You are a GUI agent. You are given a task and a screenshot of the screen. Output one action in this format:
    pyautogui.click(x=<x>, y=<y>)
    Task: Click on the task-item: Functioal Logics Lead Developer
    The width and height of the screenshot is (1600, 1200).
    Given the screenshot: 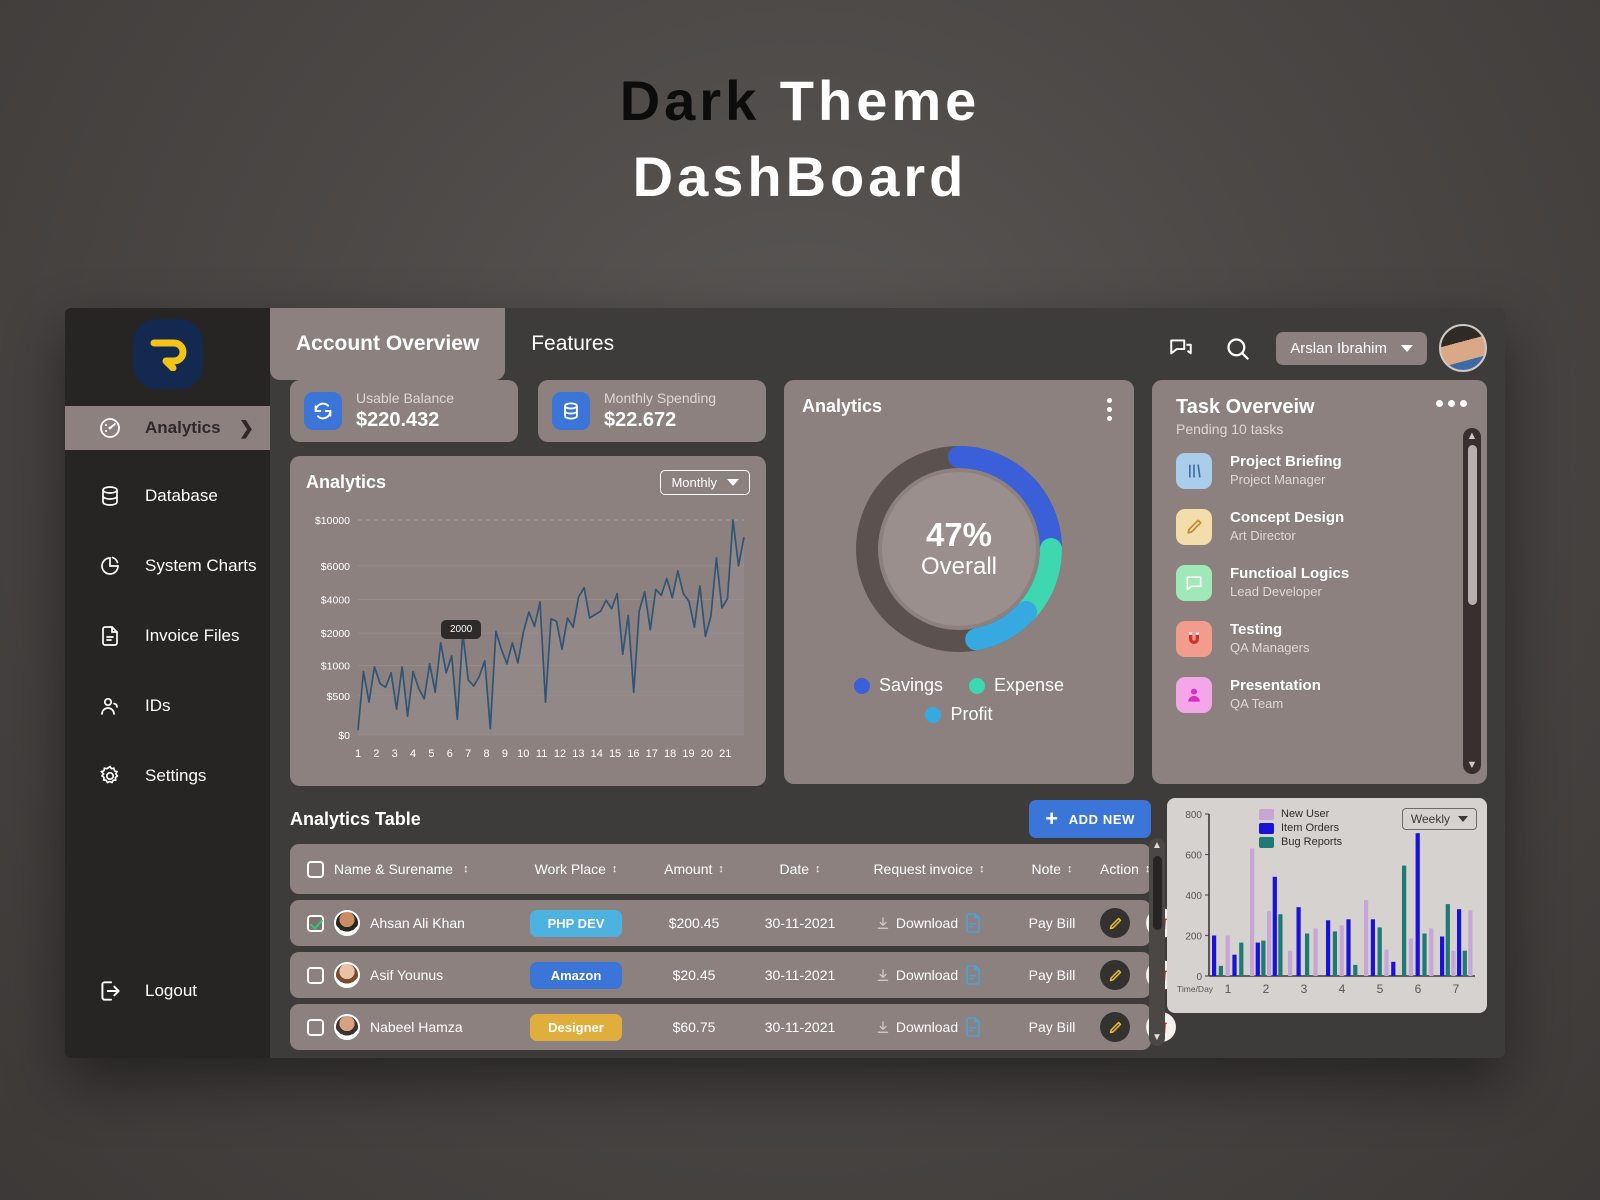 What is the action you would take?
    pyautogui.click(x=1324, y=583)
    